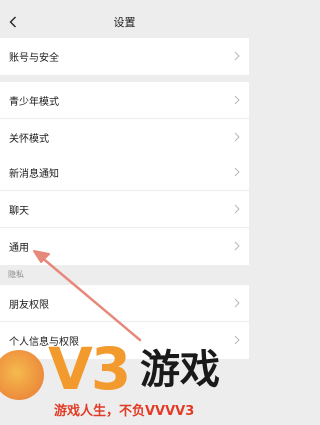 This screenshot has width=320, height=425. I want to click on settings-group-modes: 青少年模式 关怀模式, so click(124, 119).